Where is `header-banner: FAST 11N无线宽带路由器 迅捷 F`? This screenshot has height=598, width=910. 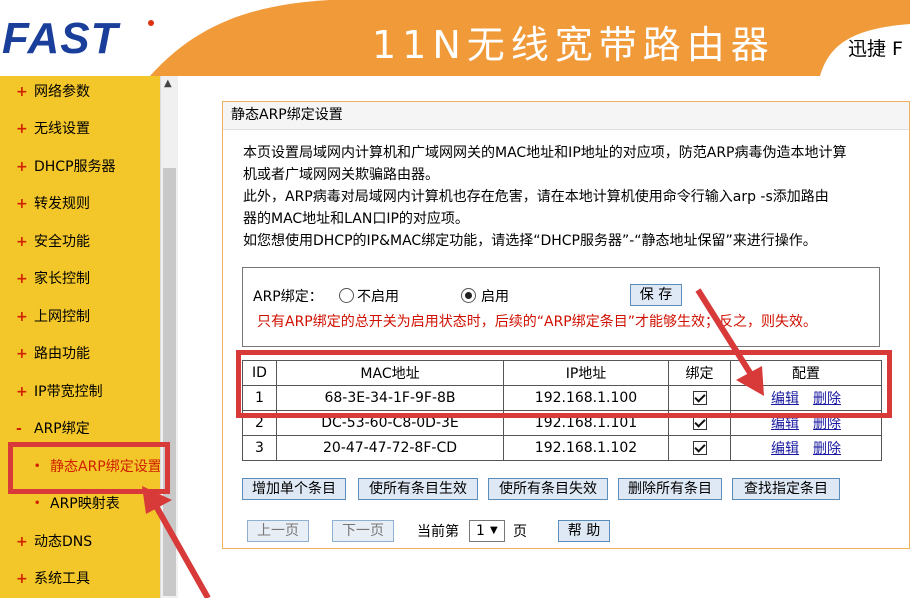 header-banner: FAST 11N无线宽带路由器 迅捷 F is located at coordinates (455, 38).